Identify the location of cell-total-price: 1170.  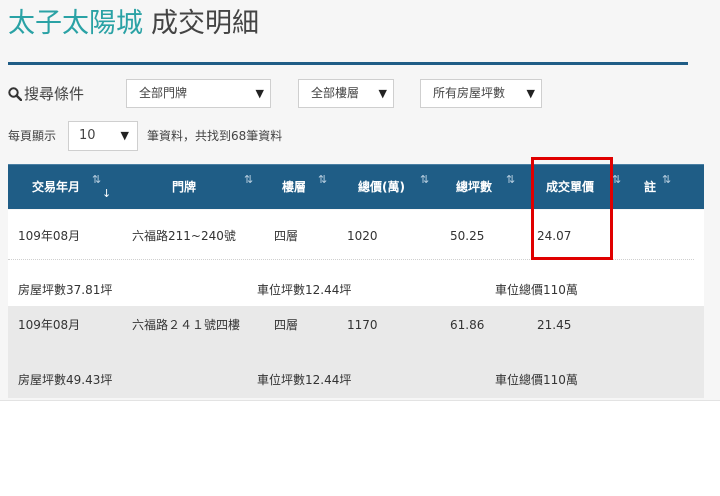
(362, 325).